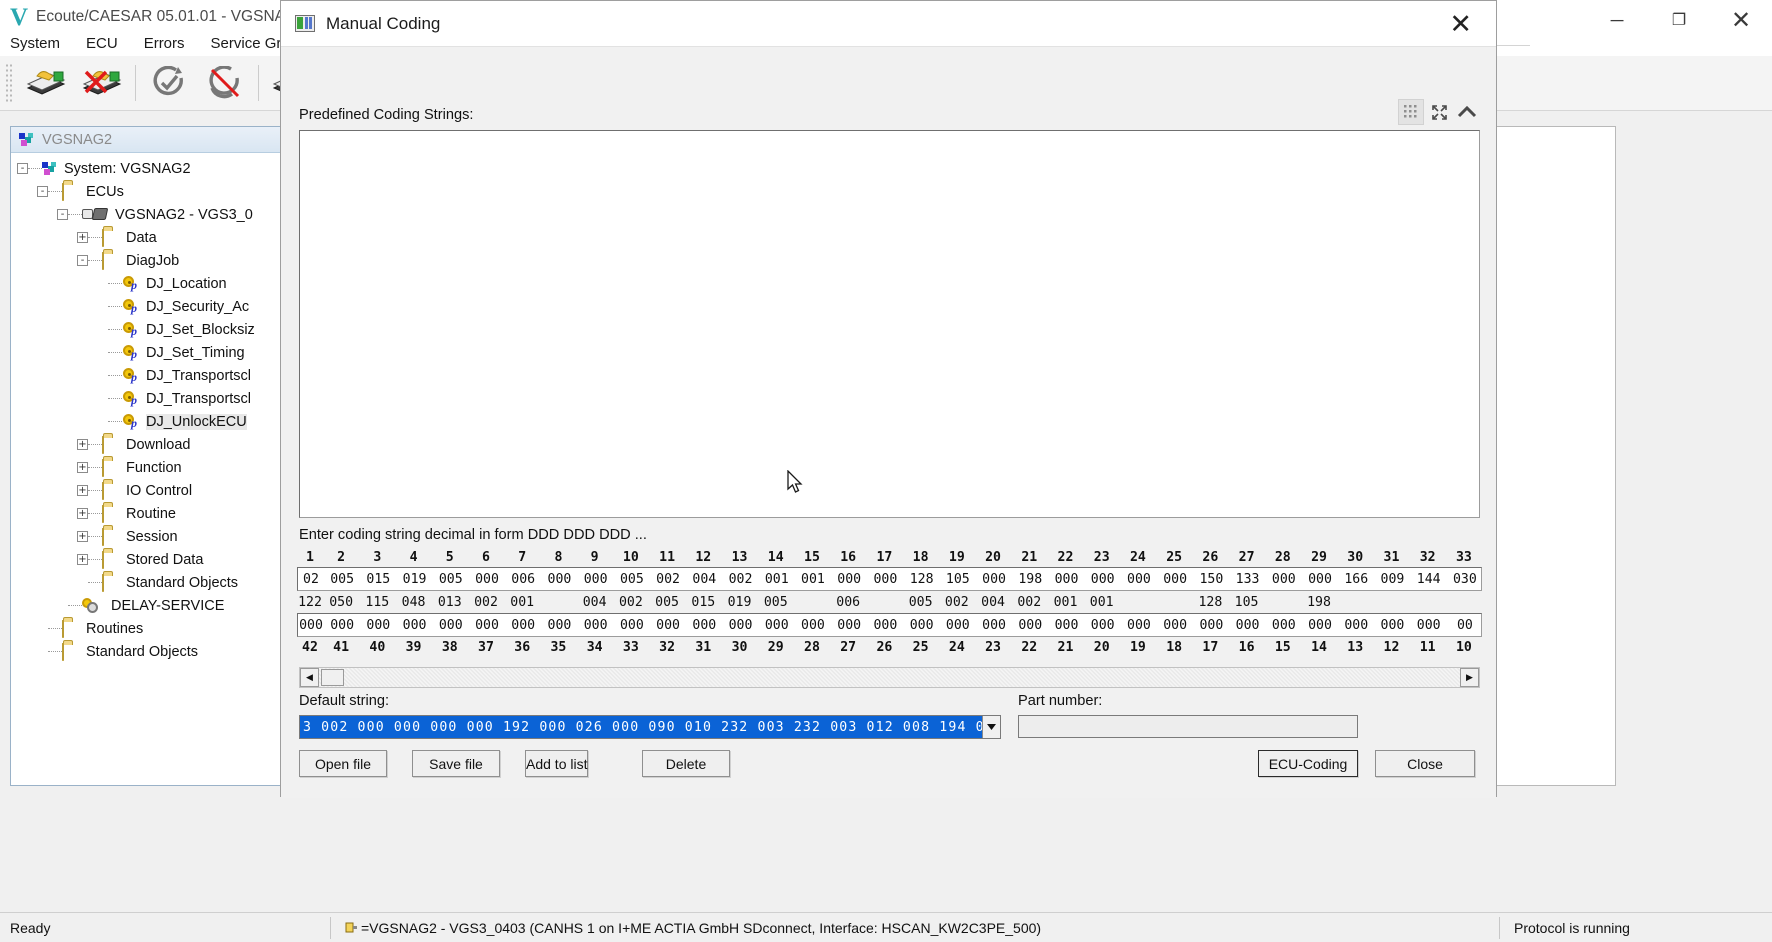  What do you see at coordinates (146, 582) in the screenshot?
I see `tree-node: Standard Objects` at bounding box center [146, 582].